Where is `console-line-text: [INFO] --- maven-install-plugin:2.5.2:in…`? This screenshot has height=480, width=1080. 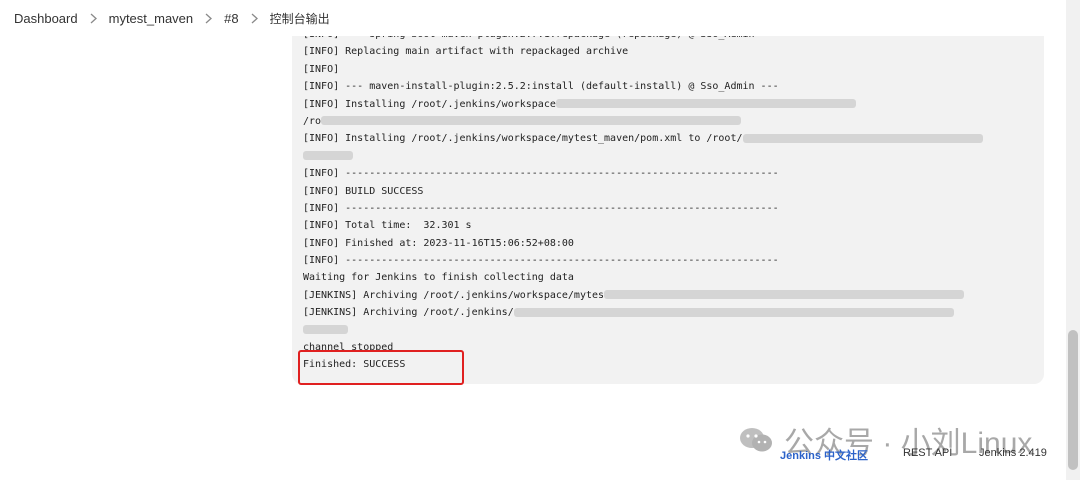
console-line-text: [INFO] --- maven-install-plugin:2.5.2:in… is located at coordinates (541, 87).